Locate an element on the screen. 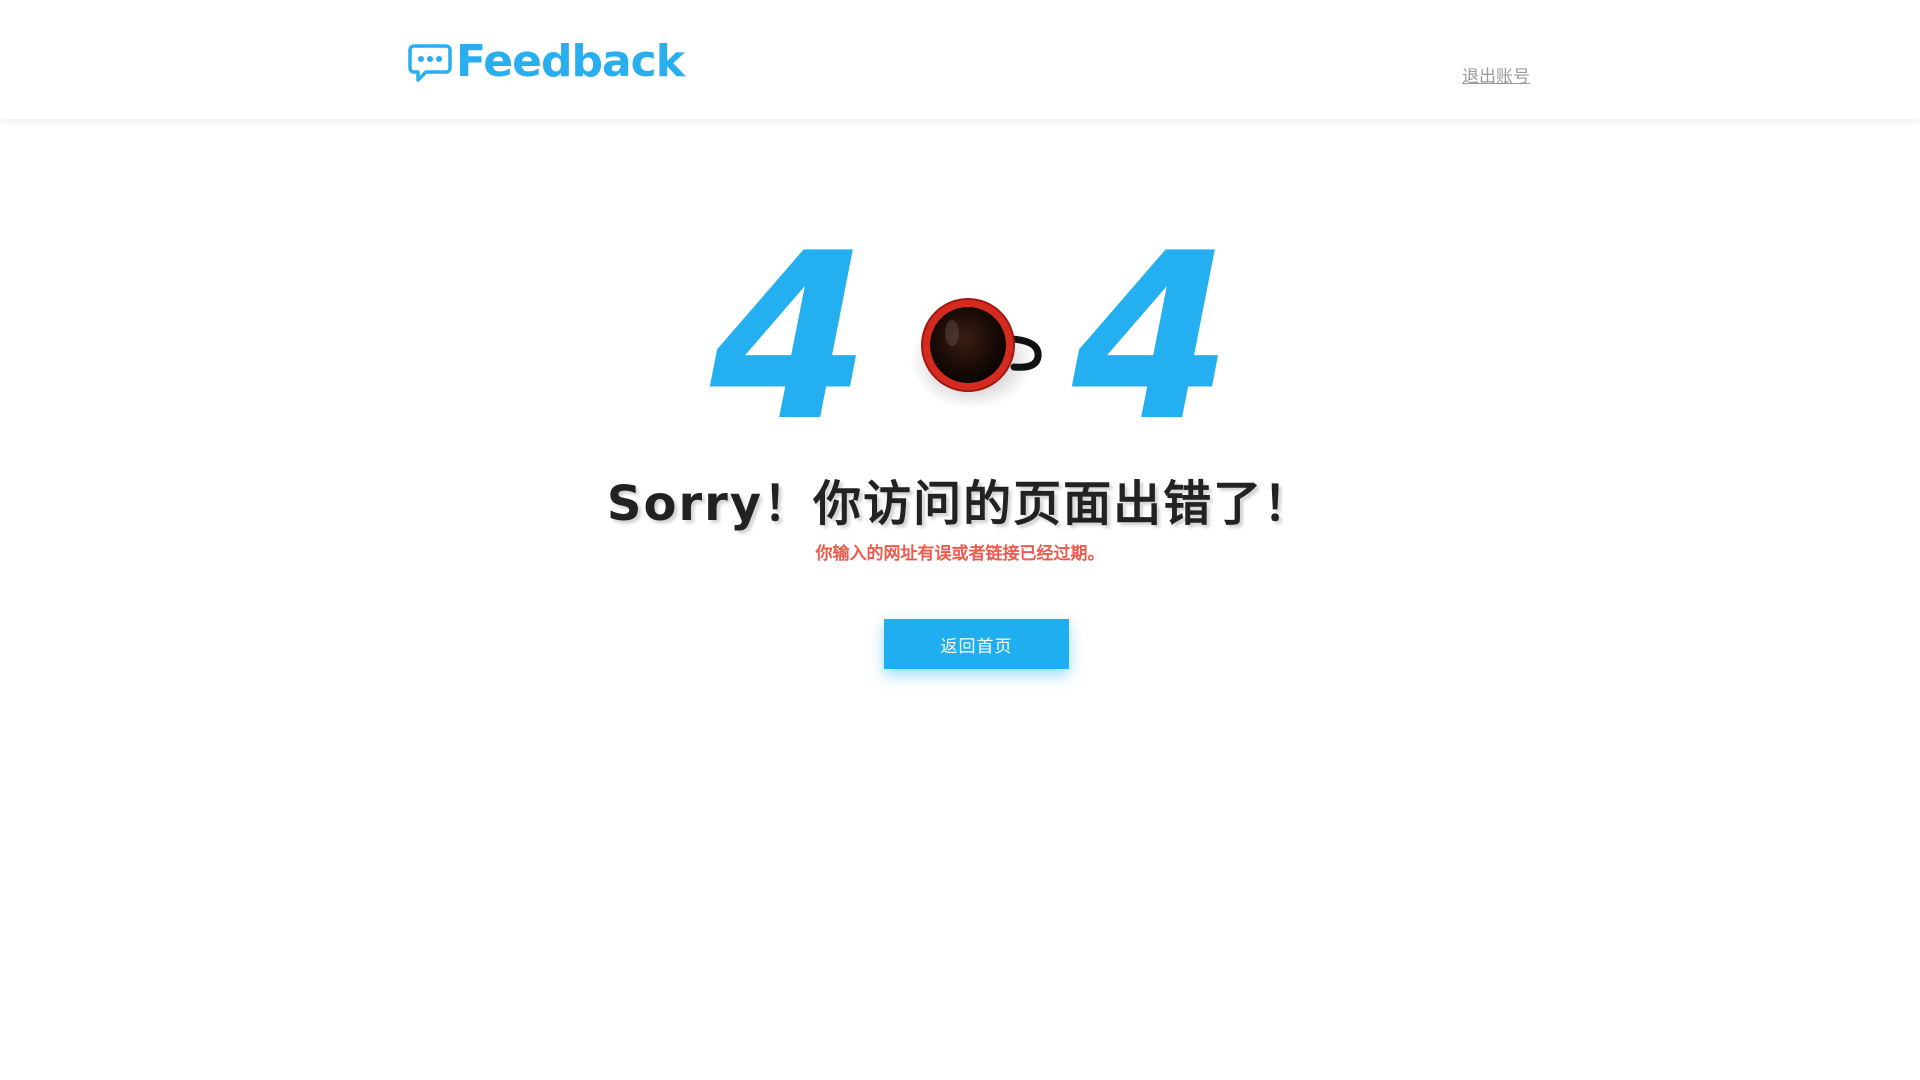 Image resolution: width=1920 pixels, height=1080 pixels. logout-link: 退出账号 is located at coordinates (1496, 74).